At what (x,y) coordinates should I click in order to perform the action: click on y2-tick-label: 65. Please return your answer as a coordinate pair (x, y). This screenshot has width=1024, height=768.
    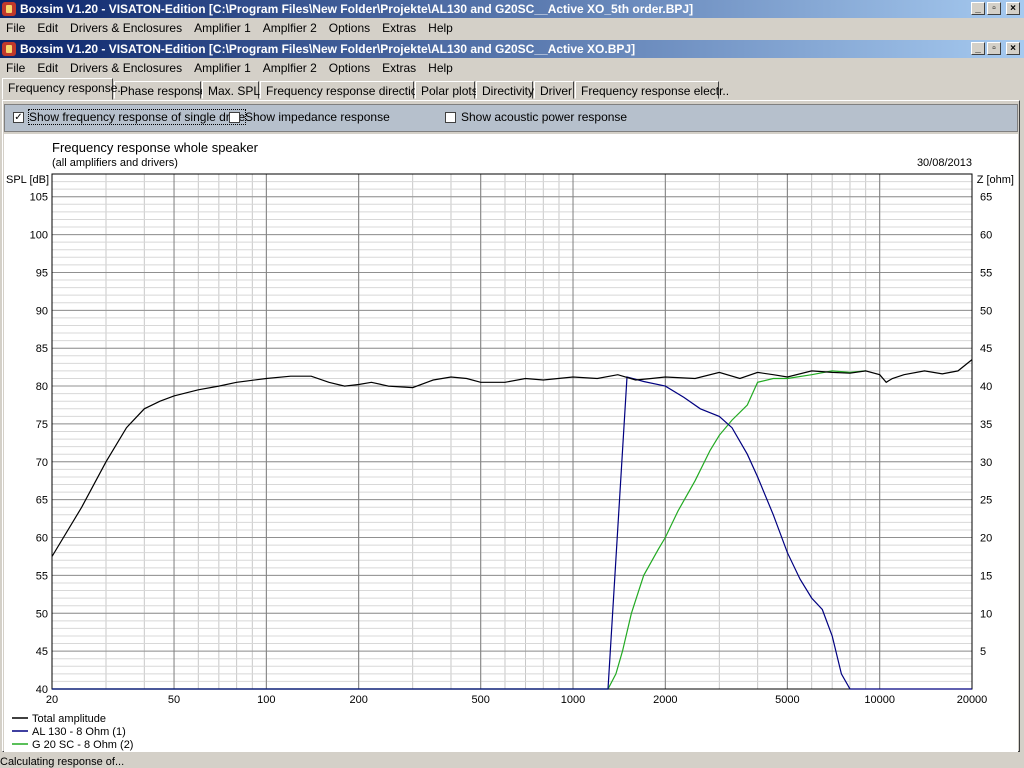
    Looking at the image, I should click on (986, 198).